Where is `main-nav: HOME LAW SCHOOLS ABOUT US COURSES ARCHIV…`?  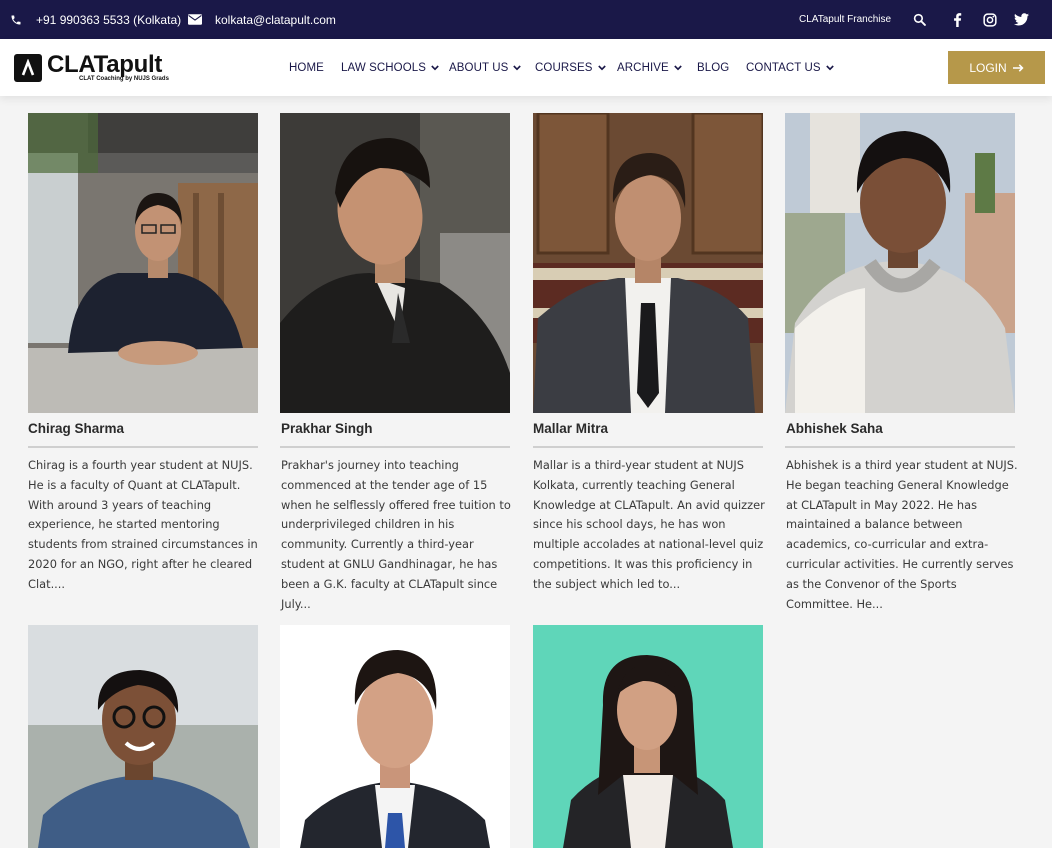 main-nav: HOME LAW SCHOOLS ABOUT US COURSES ARCHIV… is located at coordinates (526, 67).